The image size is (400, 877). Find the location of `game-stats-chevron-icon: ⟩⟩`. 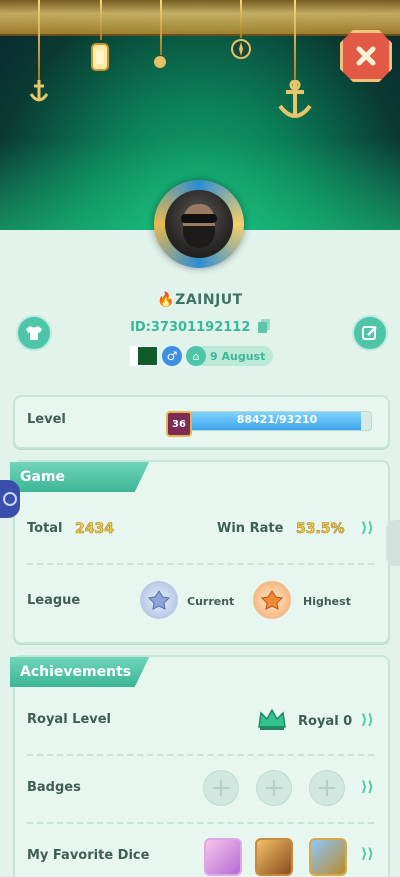

game-stats-chevron-icon: ⟩⟩ is located at coordinates (367, 528).